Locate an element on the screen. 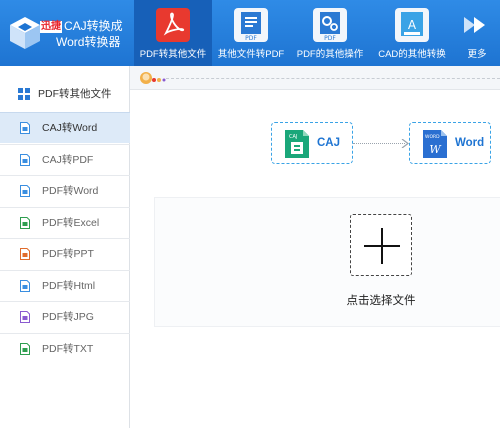 The width and height of the screenshot is (500, 428). nav-tab-cad-convert: A CAD的其他转换 is located at coordinates (412, 33).